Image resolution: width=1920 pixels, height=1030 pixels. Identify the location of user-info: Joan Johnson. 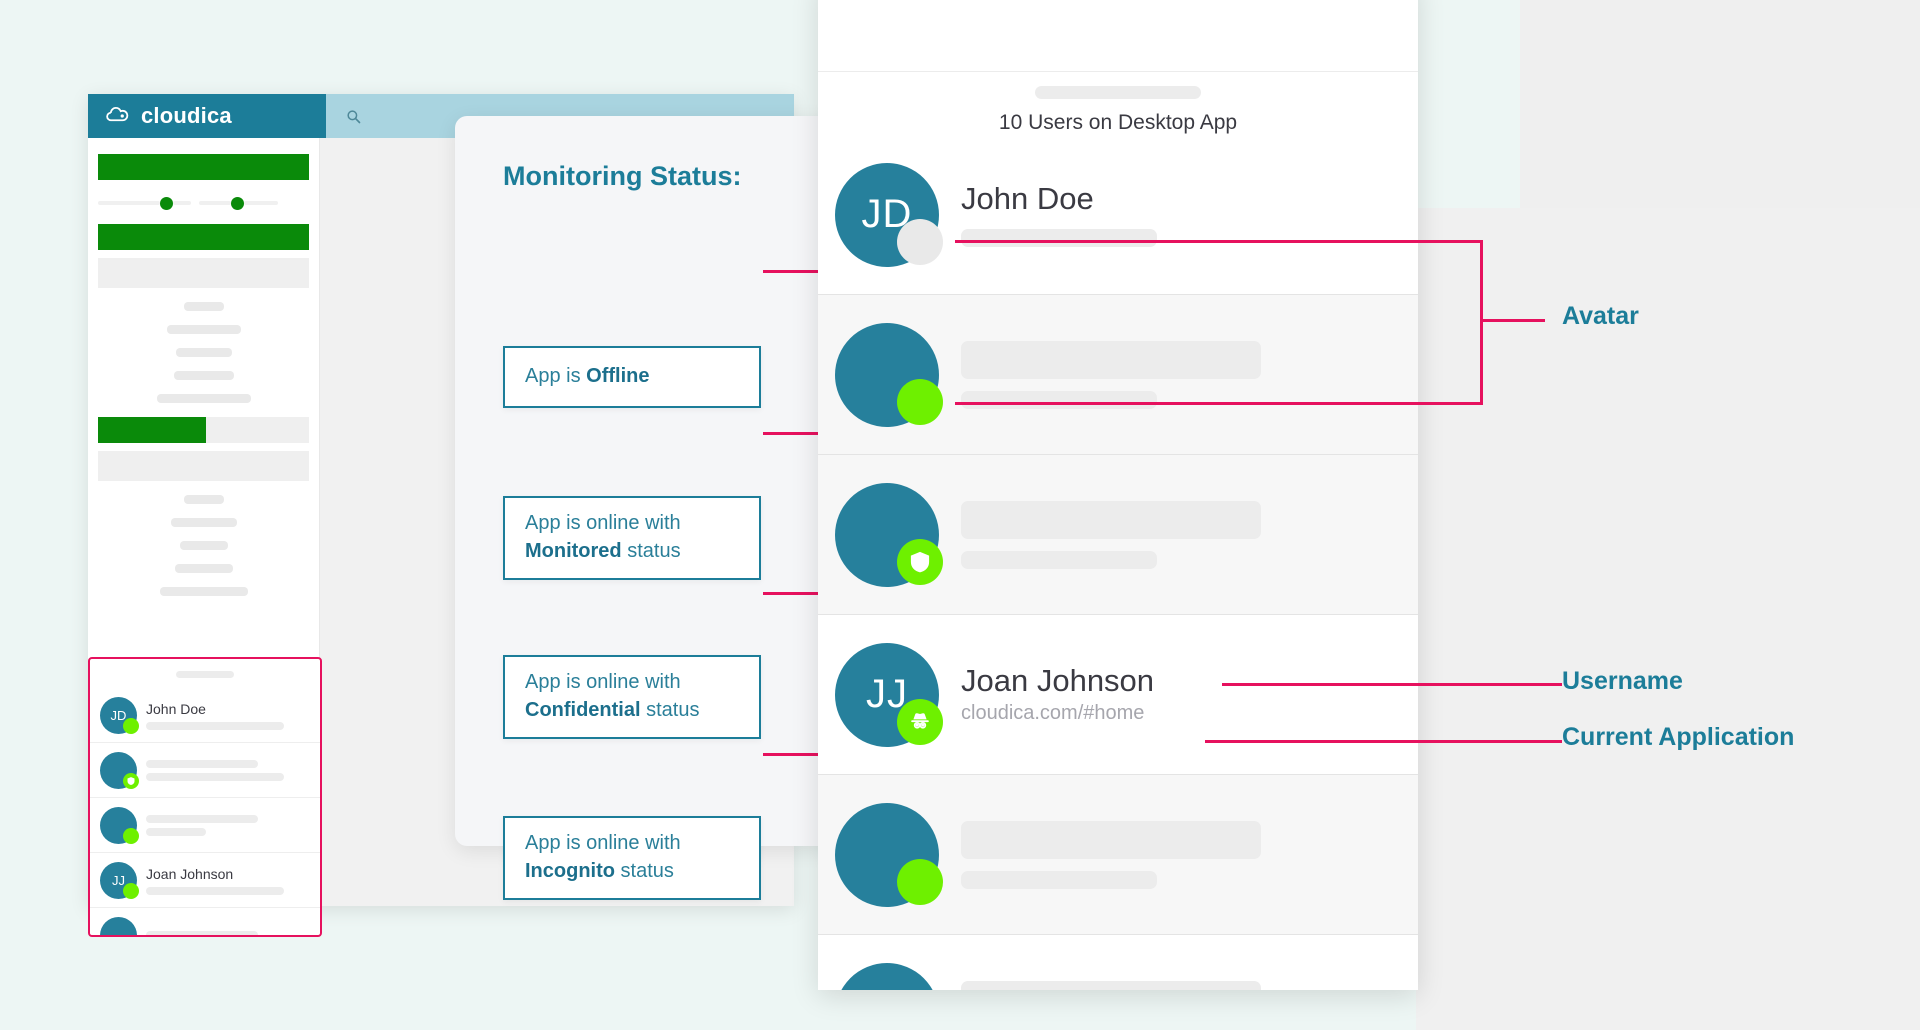
(233, 880).